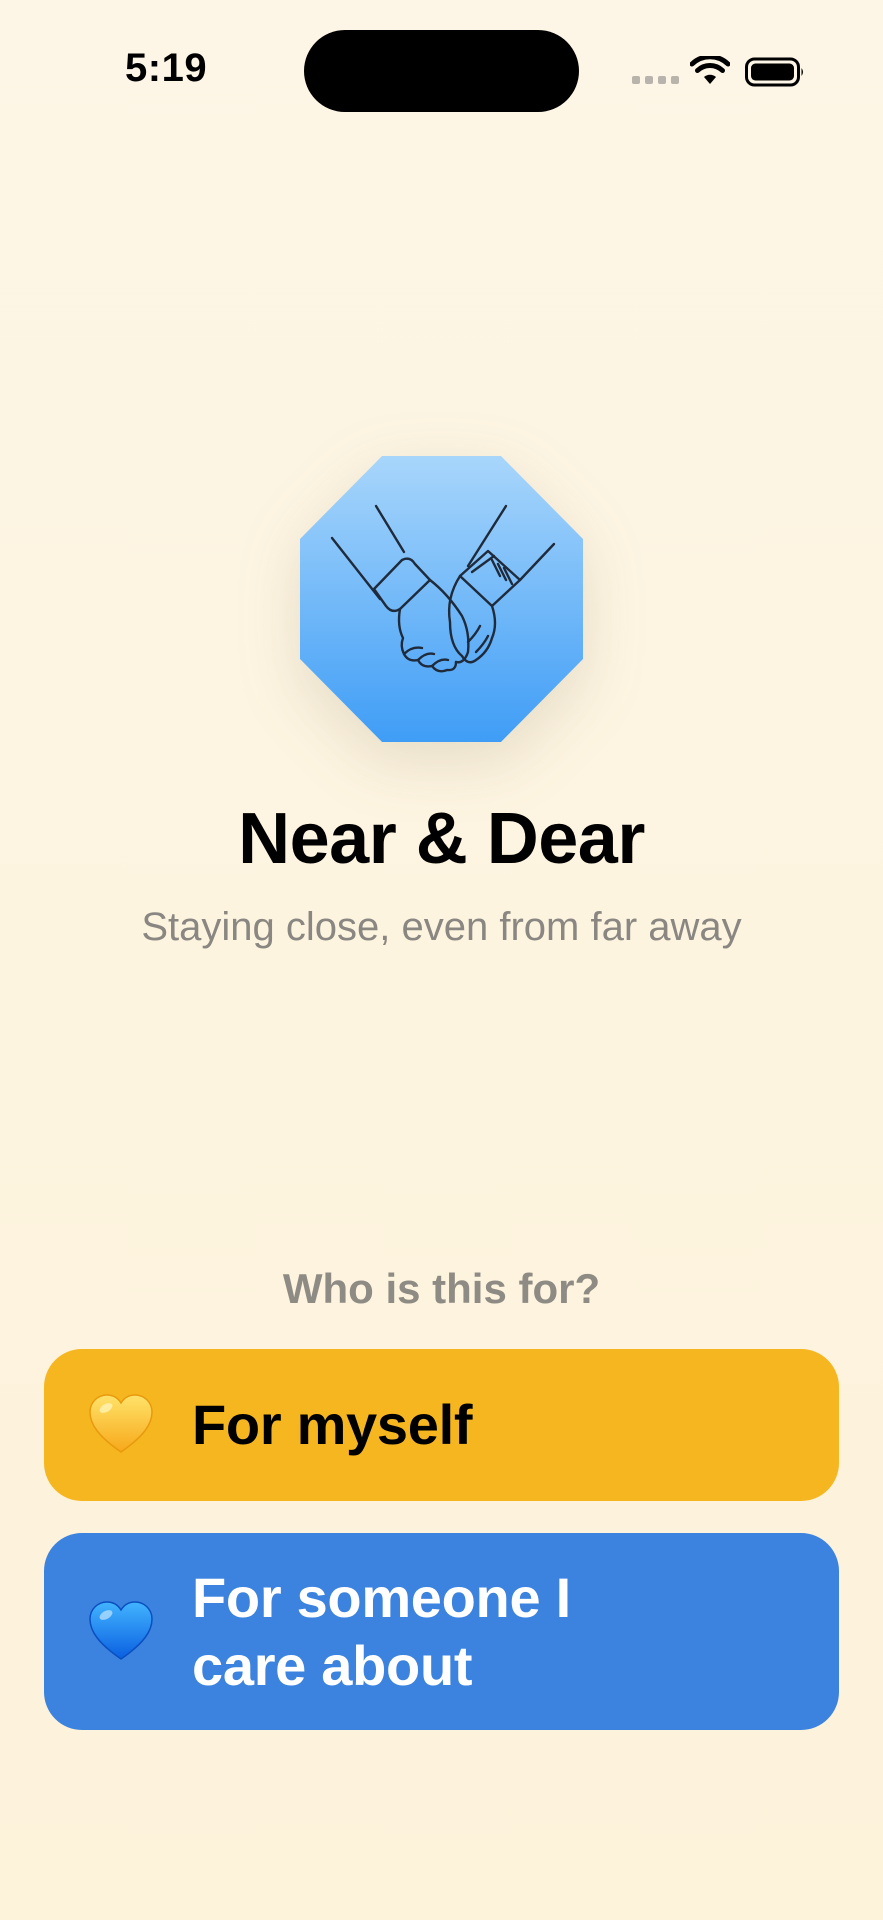 The height and width of the screenshot is (1920, 883). Describe the element at coordinates (441, 927) in the screenshot. I see `app-subtitle: Staying close, even from far away` at that location.